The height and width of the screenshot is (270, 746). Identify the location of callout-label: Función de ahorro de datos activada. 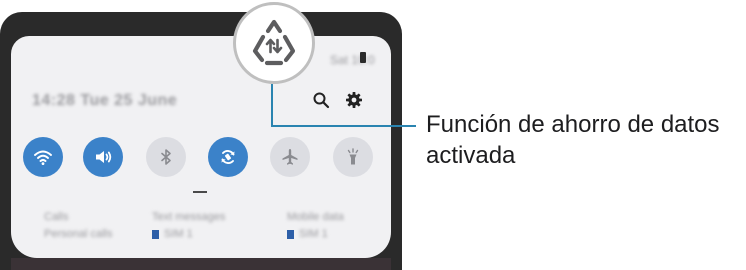
(573, 140).